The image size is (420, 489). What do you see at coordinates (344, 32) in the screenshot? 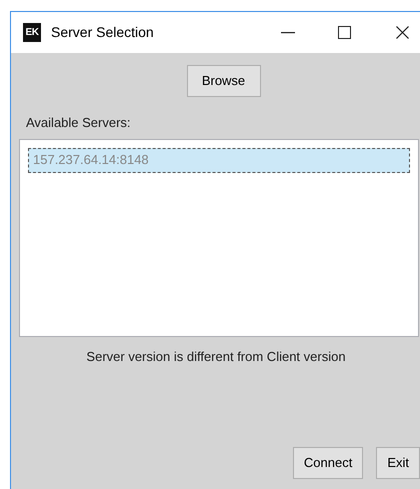
I see `maximize-icon` at bounding box center [344, 32].